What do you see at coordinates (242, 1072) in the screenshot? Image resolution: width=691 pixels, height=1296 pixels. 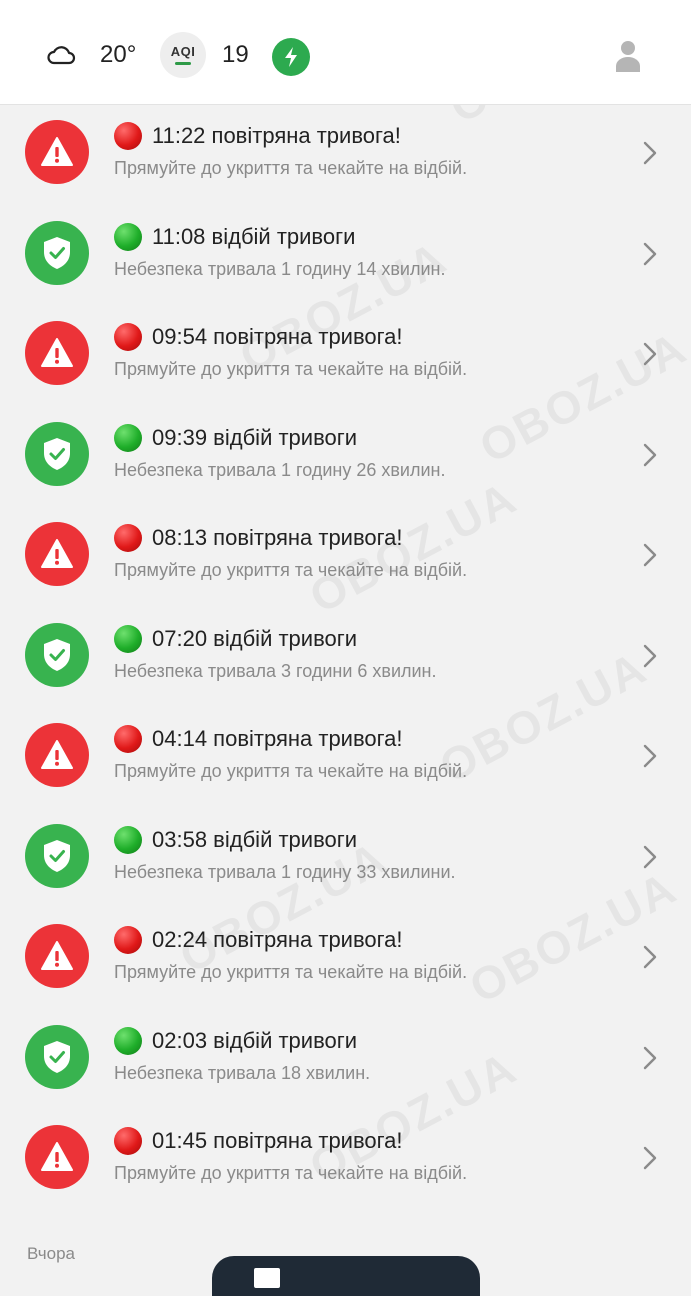 I see `alert-subtitle: Небезпека тривала 18 хвилин.` at bounding box center [242, 1072].